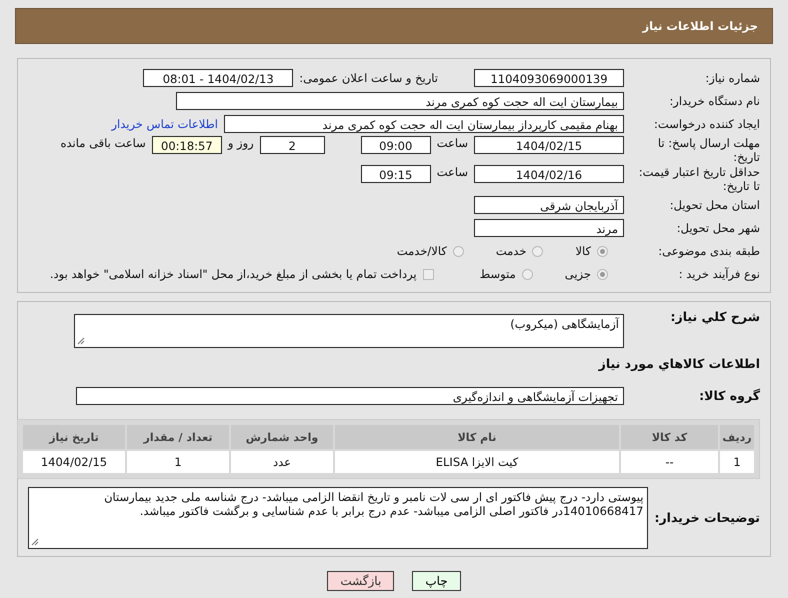 This screenshot has height=598, width=788. Describe the element at coordinates (394, 26) in the screenshot. I see `page-header: جزئیات اطلاعات نیاز` at that location.